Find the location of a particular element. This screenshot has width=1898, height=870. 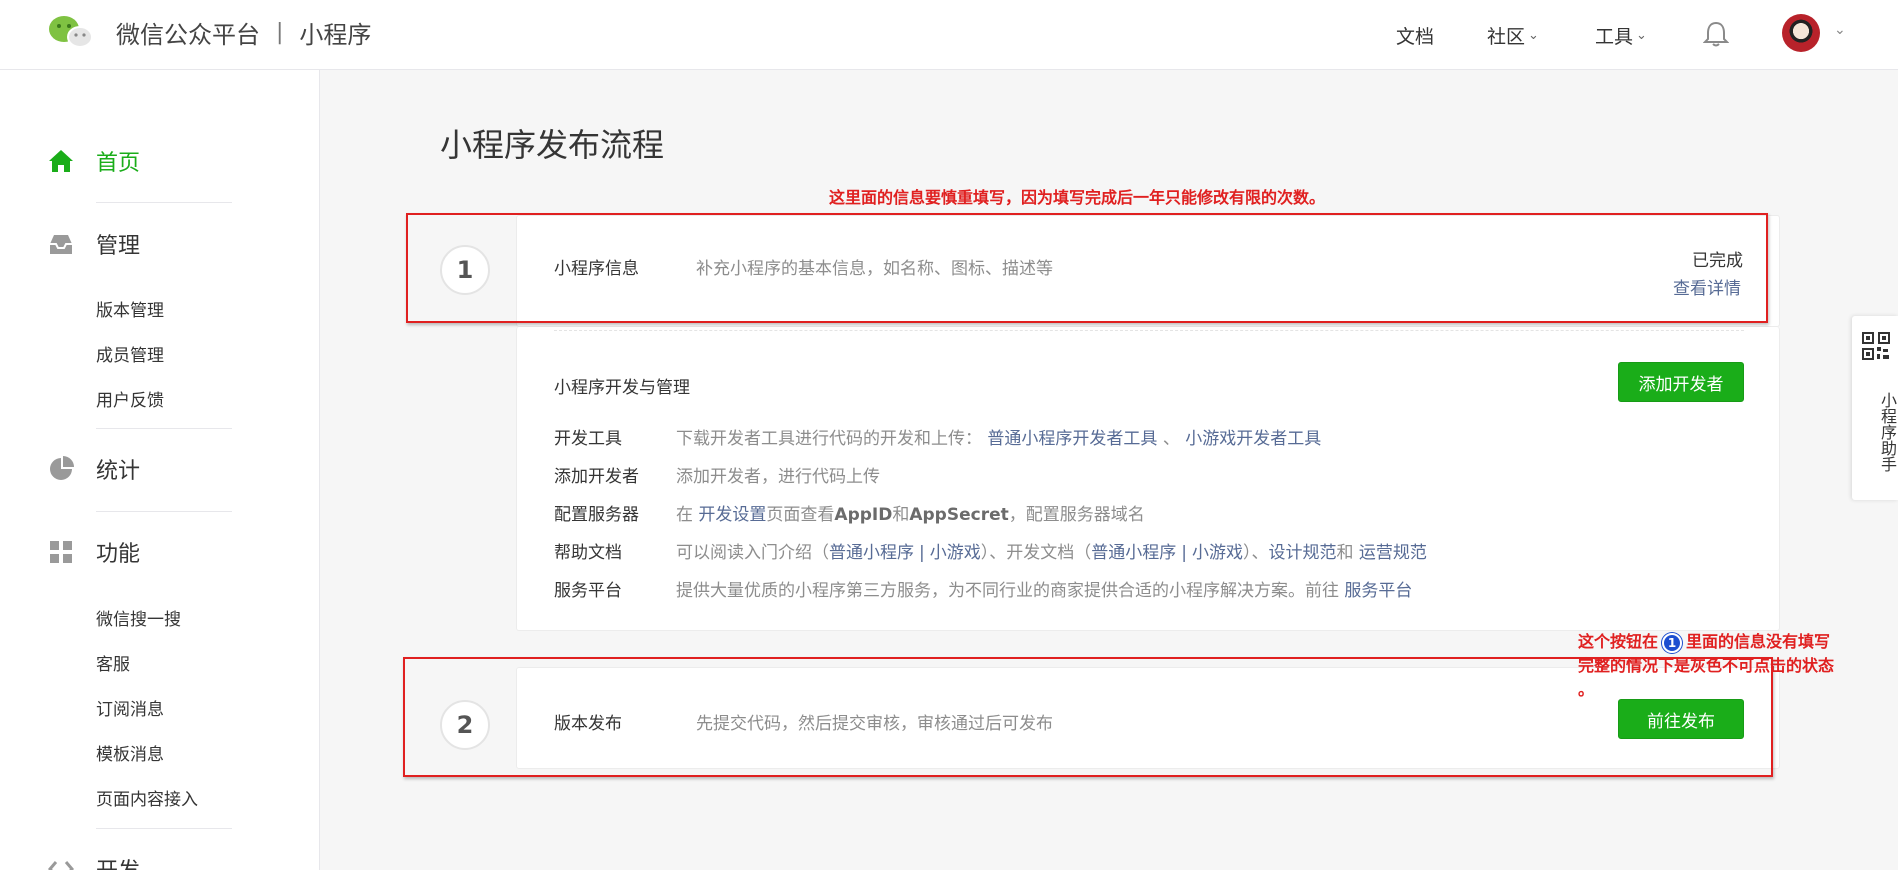

docs-mini-program-link: 普通小程序 is located at coordinates (1133, 553).